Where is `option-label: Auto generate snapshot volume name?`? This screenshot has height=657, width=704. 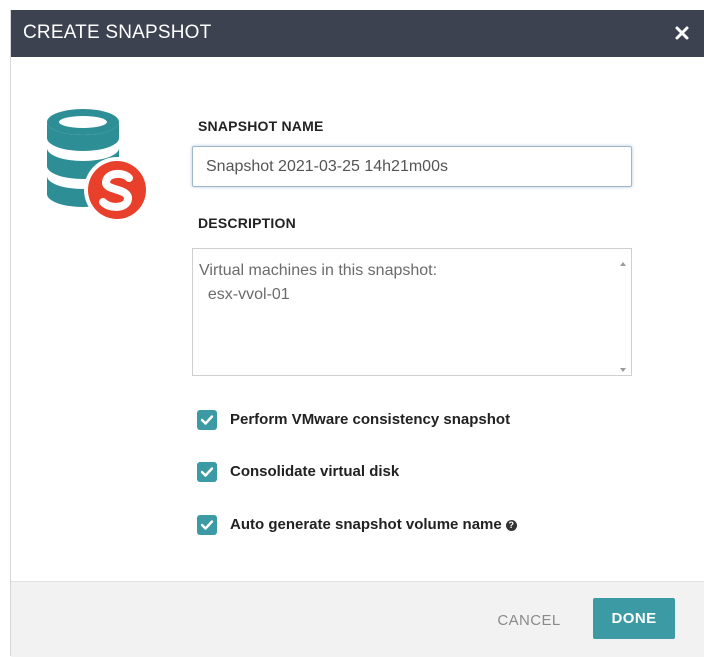
option-label: Auto generate snapshot volume name? is located at coordinates (373, 524).